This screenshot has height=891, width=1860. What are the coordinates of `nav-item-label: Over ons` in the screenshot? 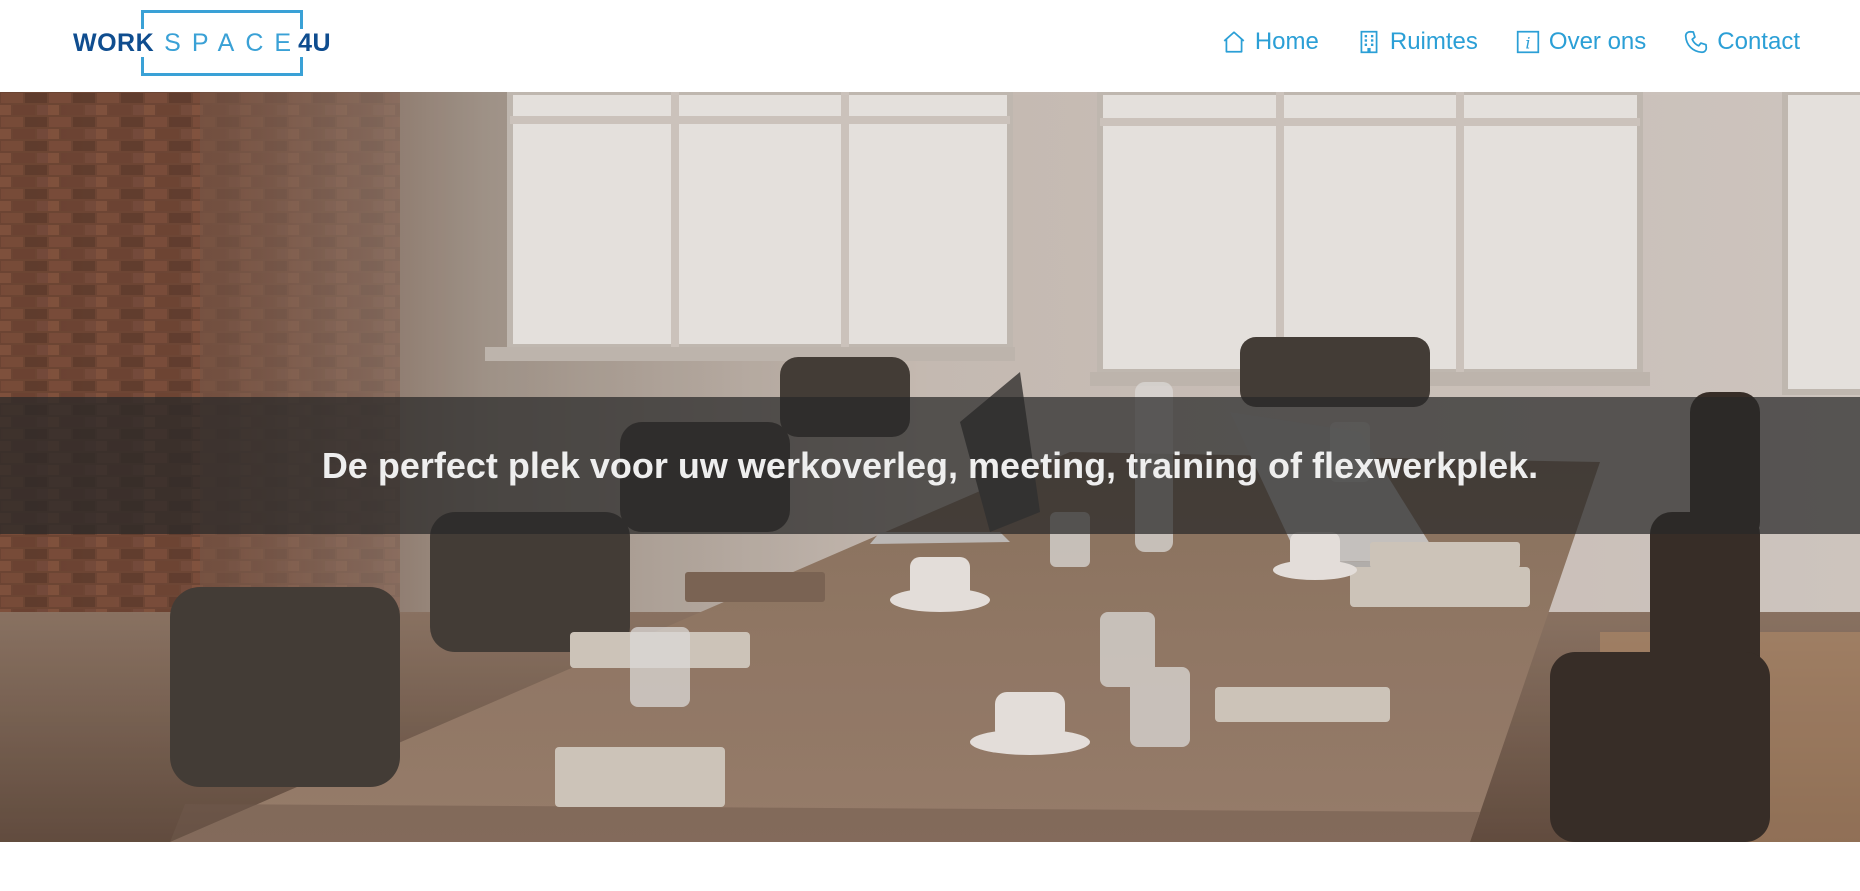 It's located at (1597, 41).